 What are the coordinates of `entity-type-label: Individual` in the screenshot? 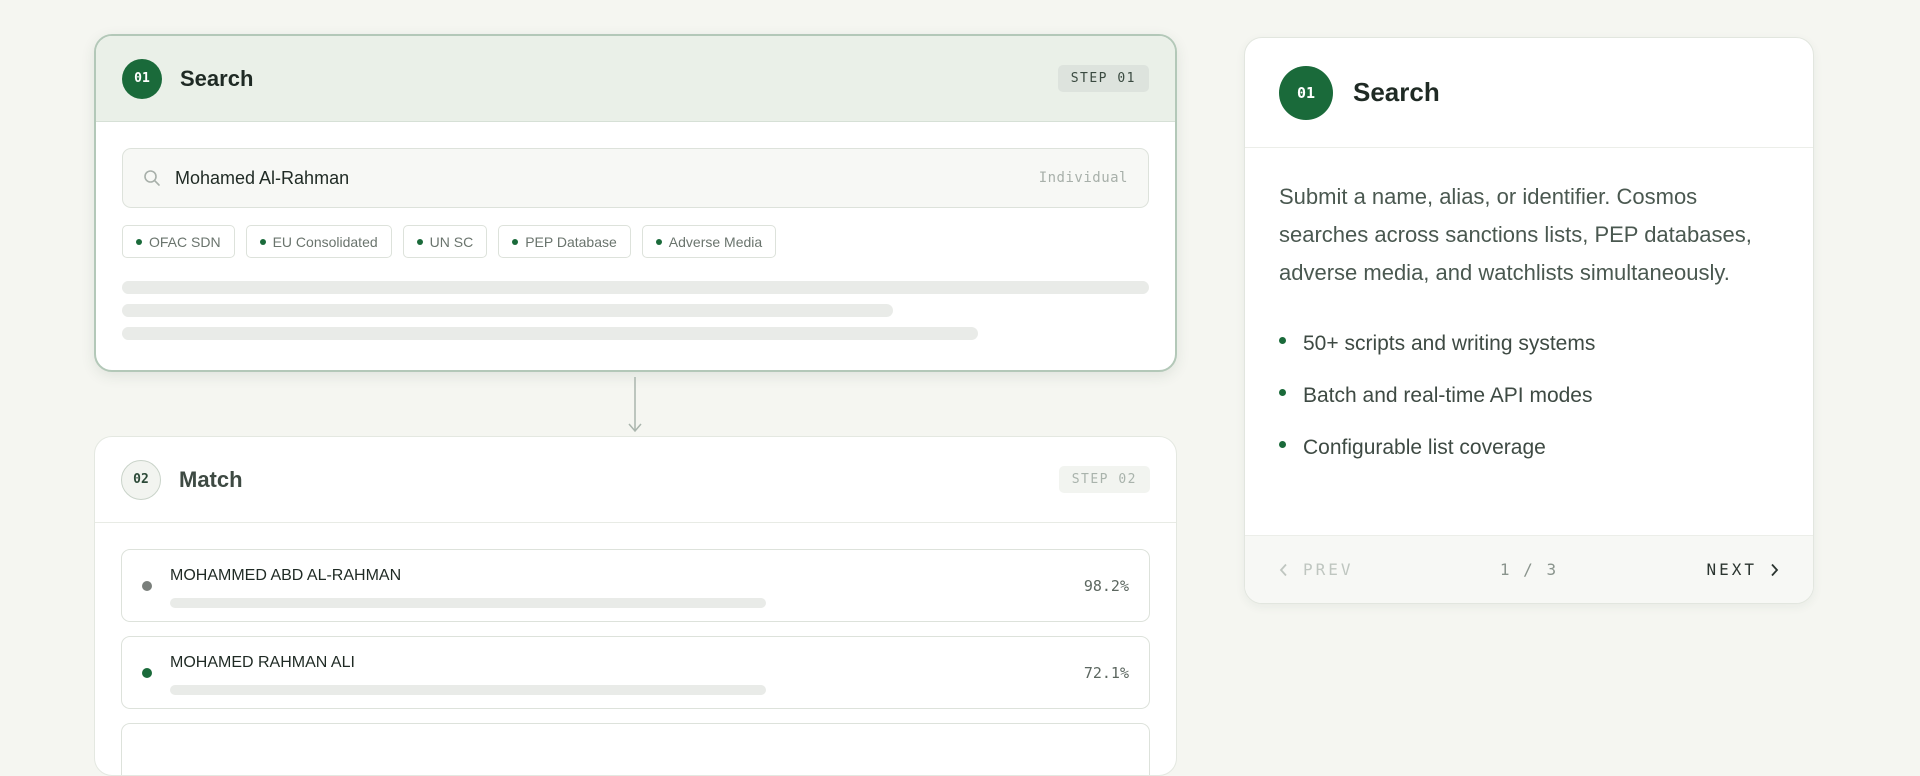 It's located at (1083, 178).